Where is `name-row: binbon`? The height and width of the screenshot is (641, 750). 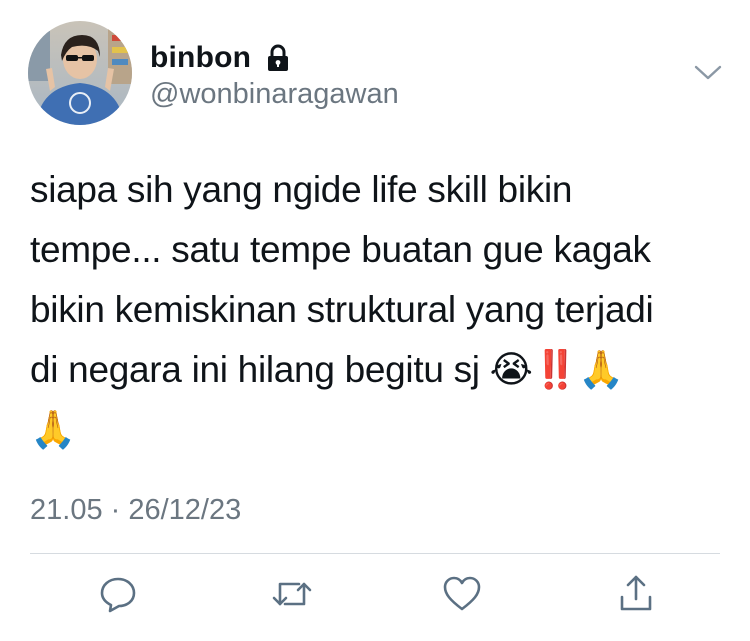
name-row: binbon is located at coordinates (220, 58).